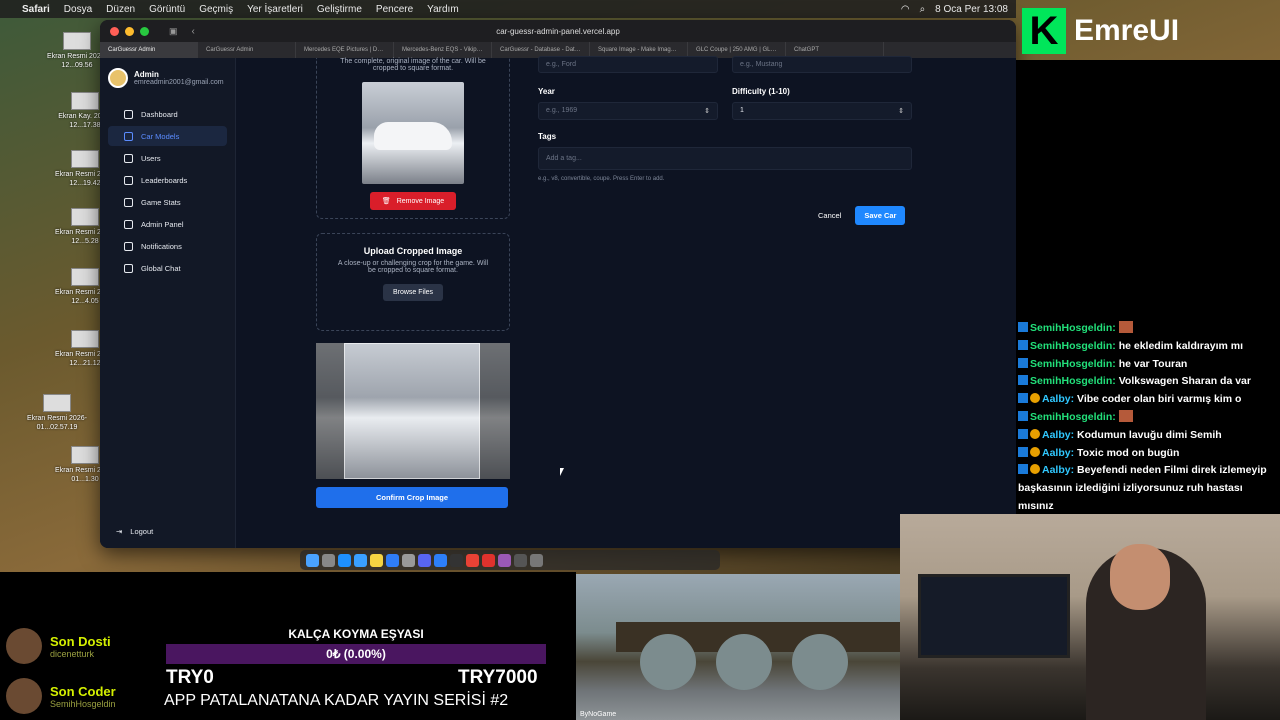 This screenshot has height=720, width=1280. Describe the element at coordinates (504, 560) in the screenshot. I see `app-icon` at that location.